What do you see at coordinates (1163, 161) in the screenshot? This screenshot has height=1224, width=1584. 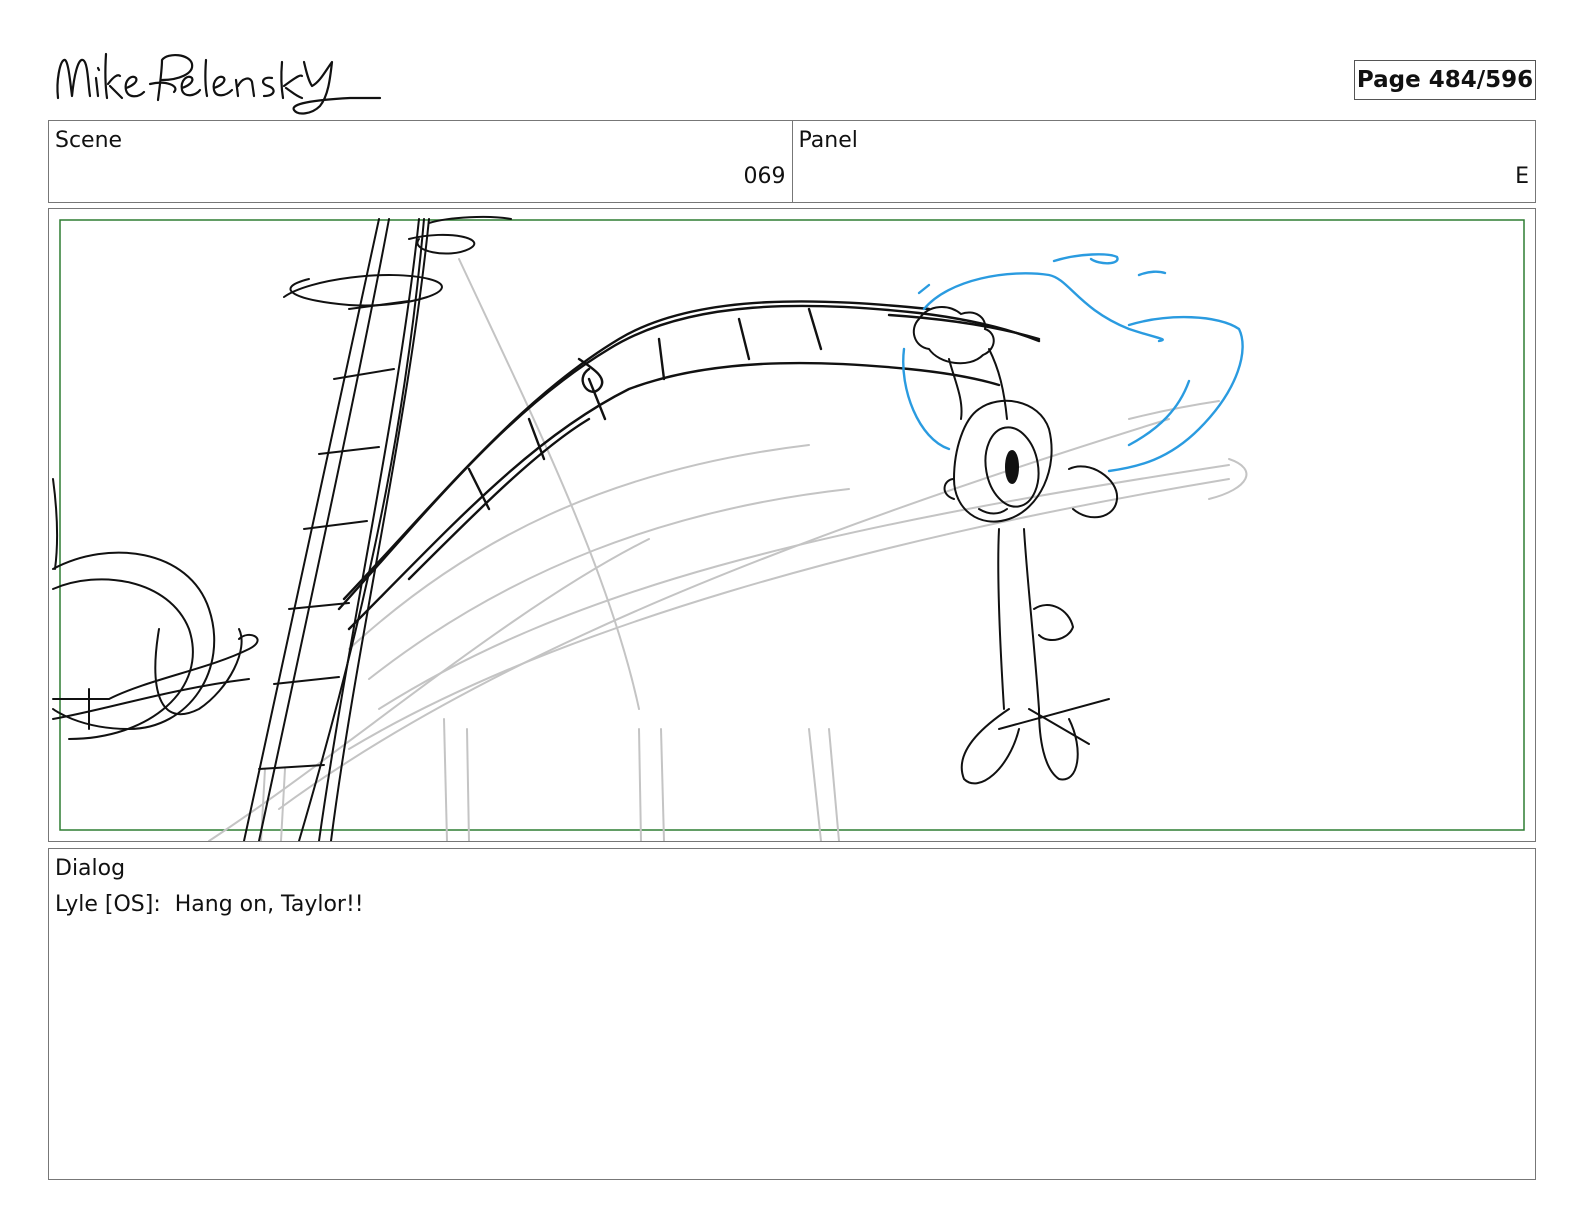 I see `panel-cell: Panel E` at bounding box center [1163, 161].